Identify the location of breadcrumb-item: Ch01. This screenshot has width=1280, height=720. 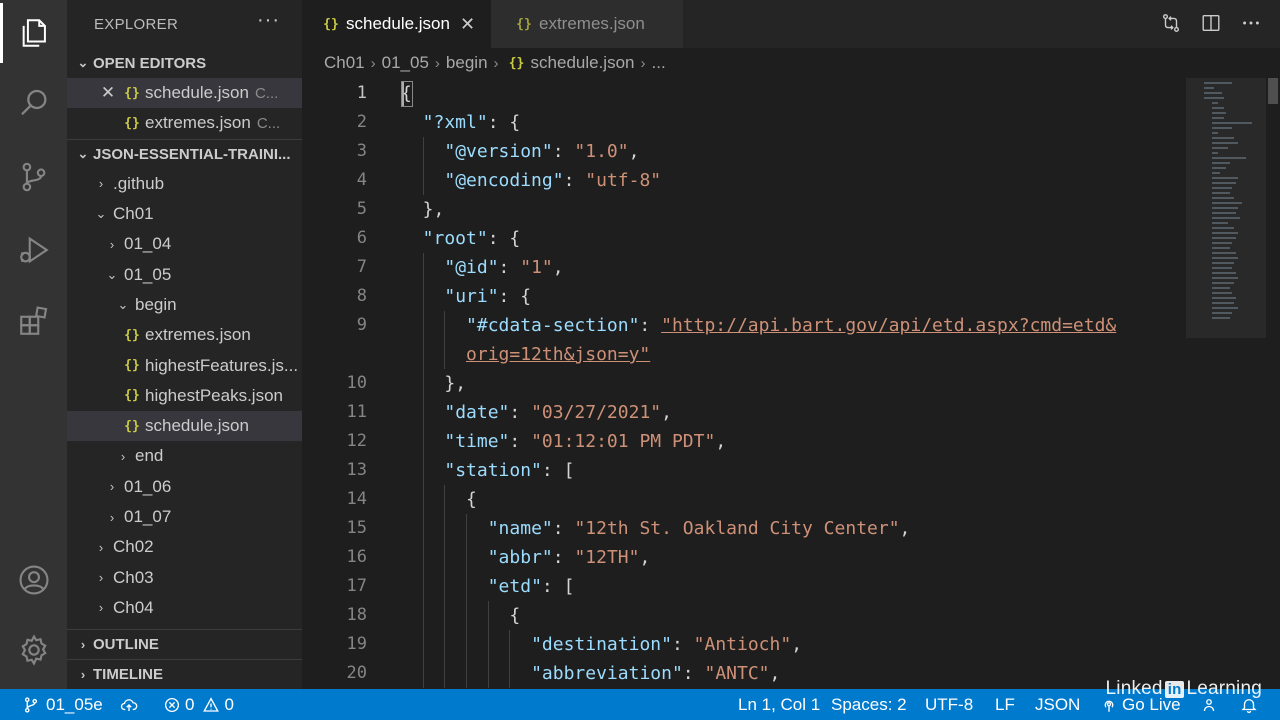
(344, 63).